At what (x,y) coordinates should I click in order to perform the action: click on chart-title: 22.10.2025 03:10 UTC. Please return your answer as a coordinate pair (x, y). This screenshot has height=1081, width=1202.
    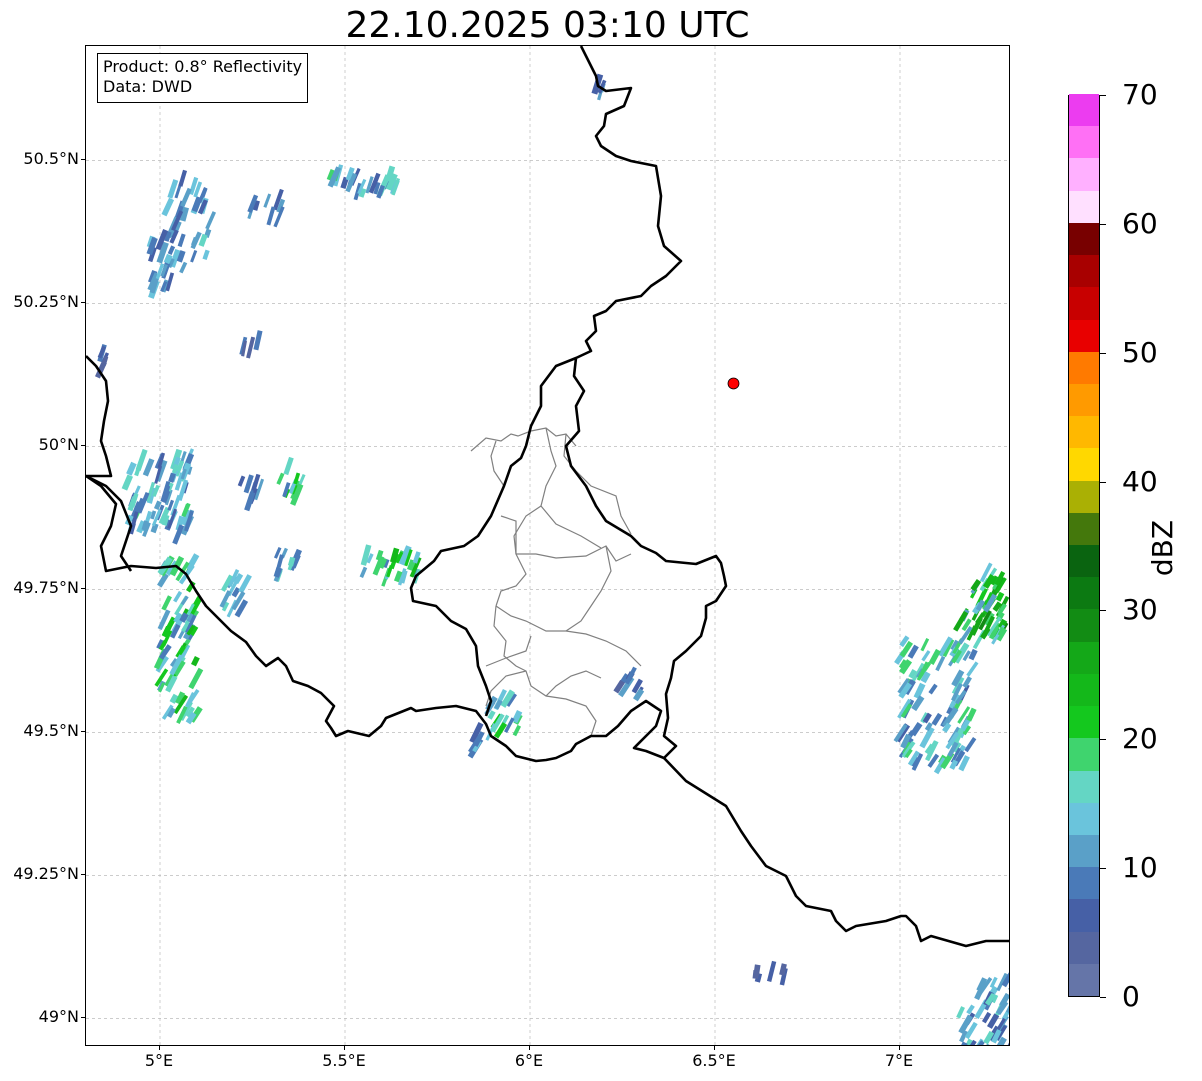
    Looking at the image, I should click on (547, 25).